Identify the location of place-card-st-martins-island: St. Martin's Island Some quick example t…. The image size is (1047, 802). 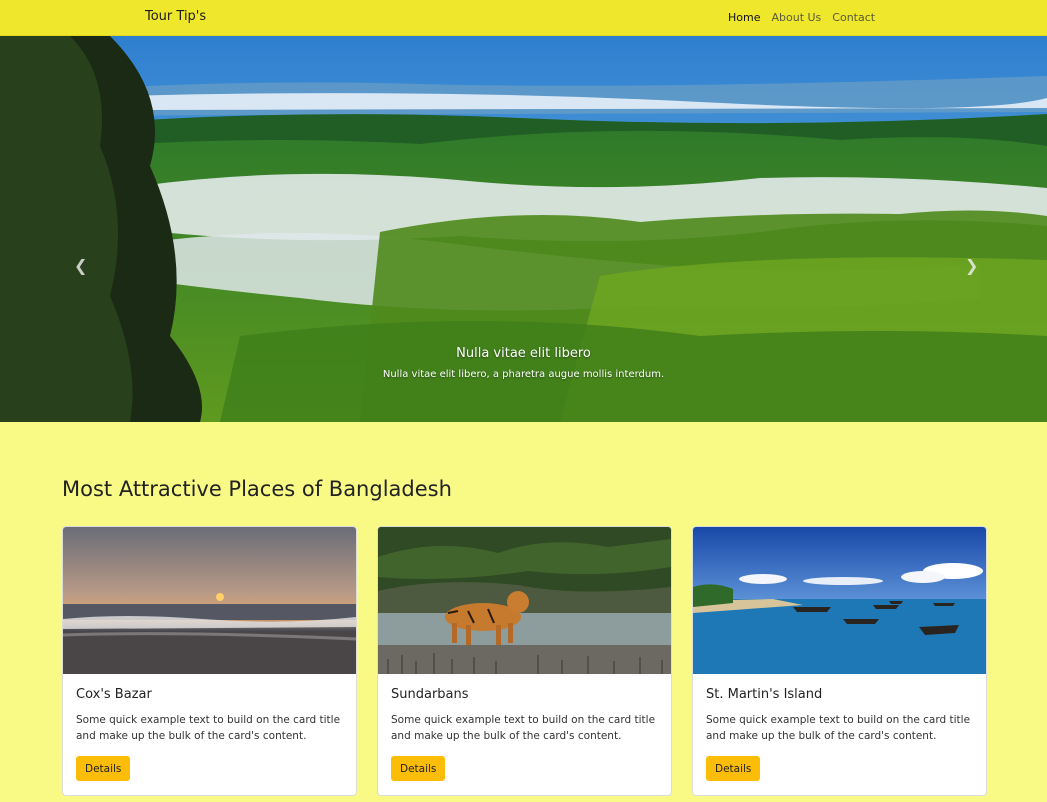
(839, 661).